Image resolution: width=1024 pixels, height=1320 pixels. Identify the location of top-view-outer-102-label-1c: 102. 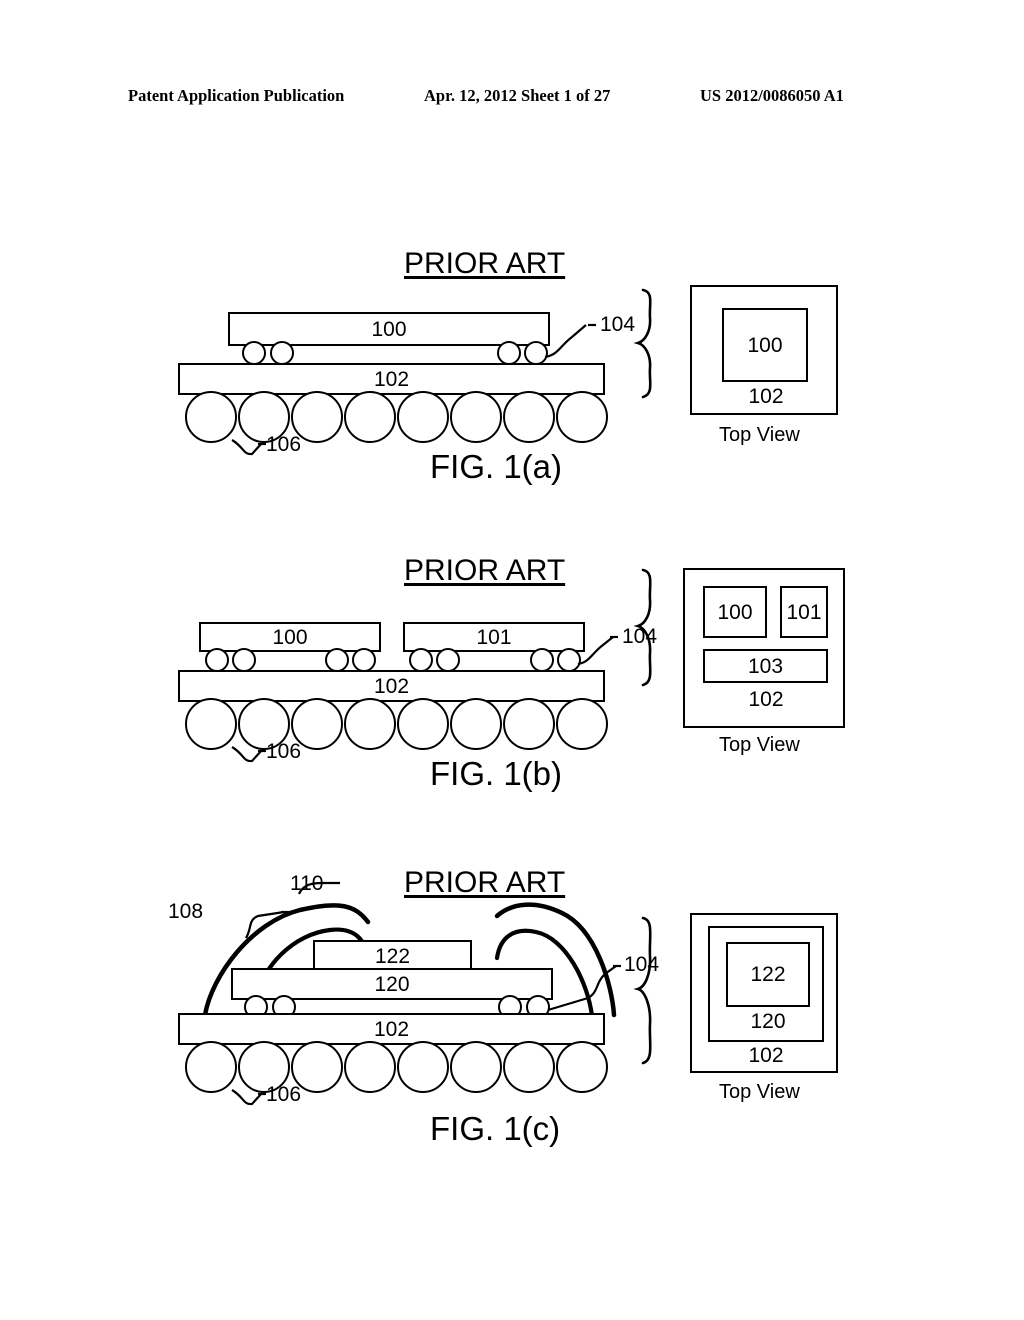
(766, 1055).